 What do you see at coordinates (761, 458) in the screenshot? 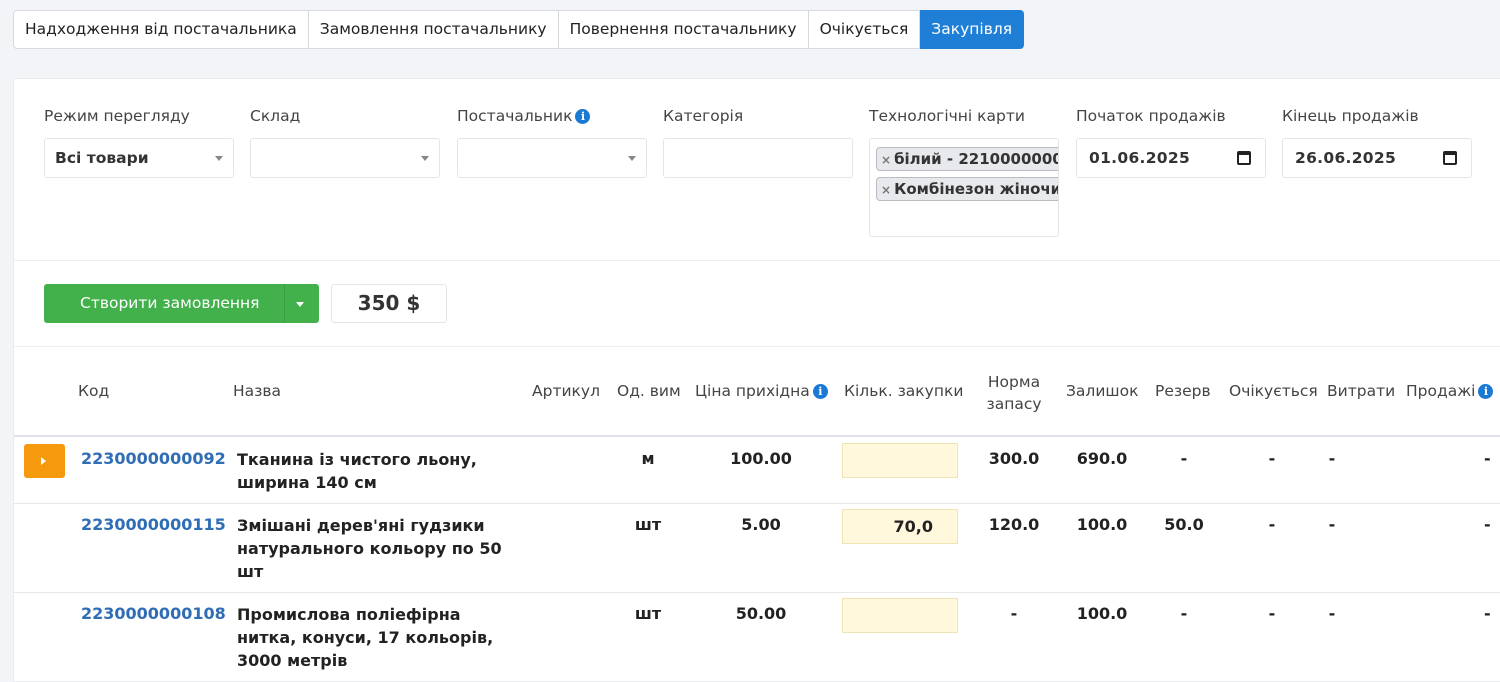
I see `price-cell: 100.00` at bounding box center [761, 458].